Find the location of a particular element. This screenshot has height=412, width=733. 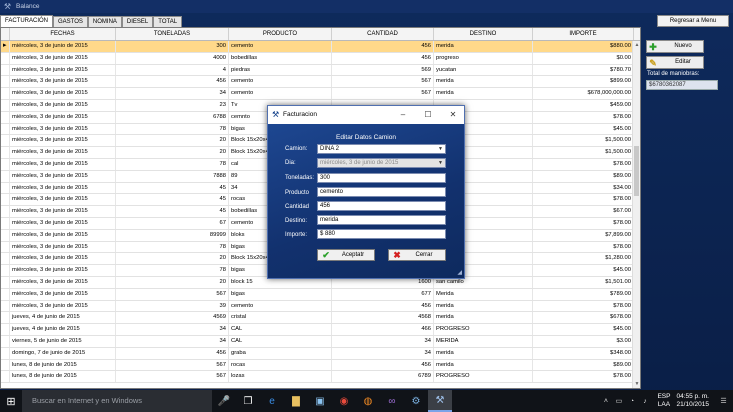

maximize-icon: ☐ is located at coordinates (428, 115).